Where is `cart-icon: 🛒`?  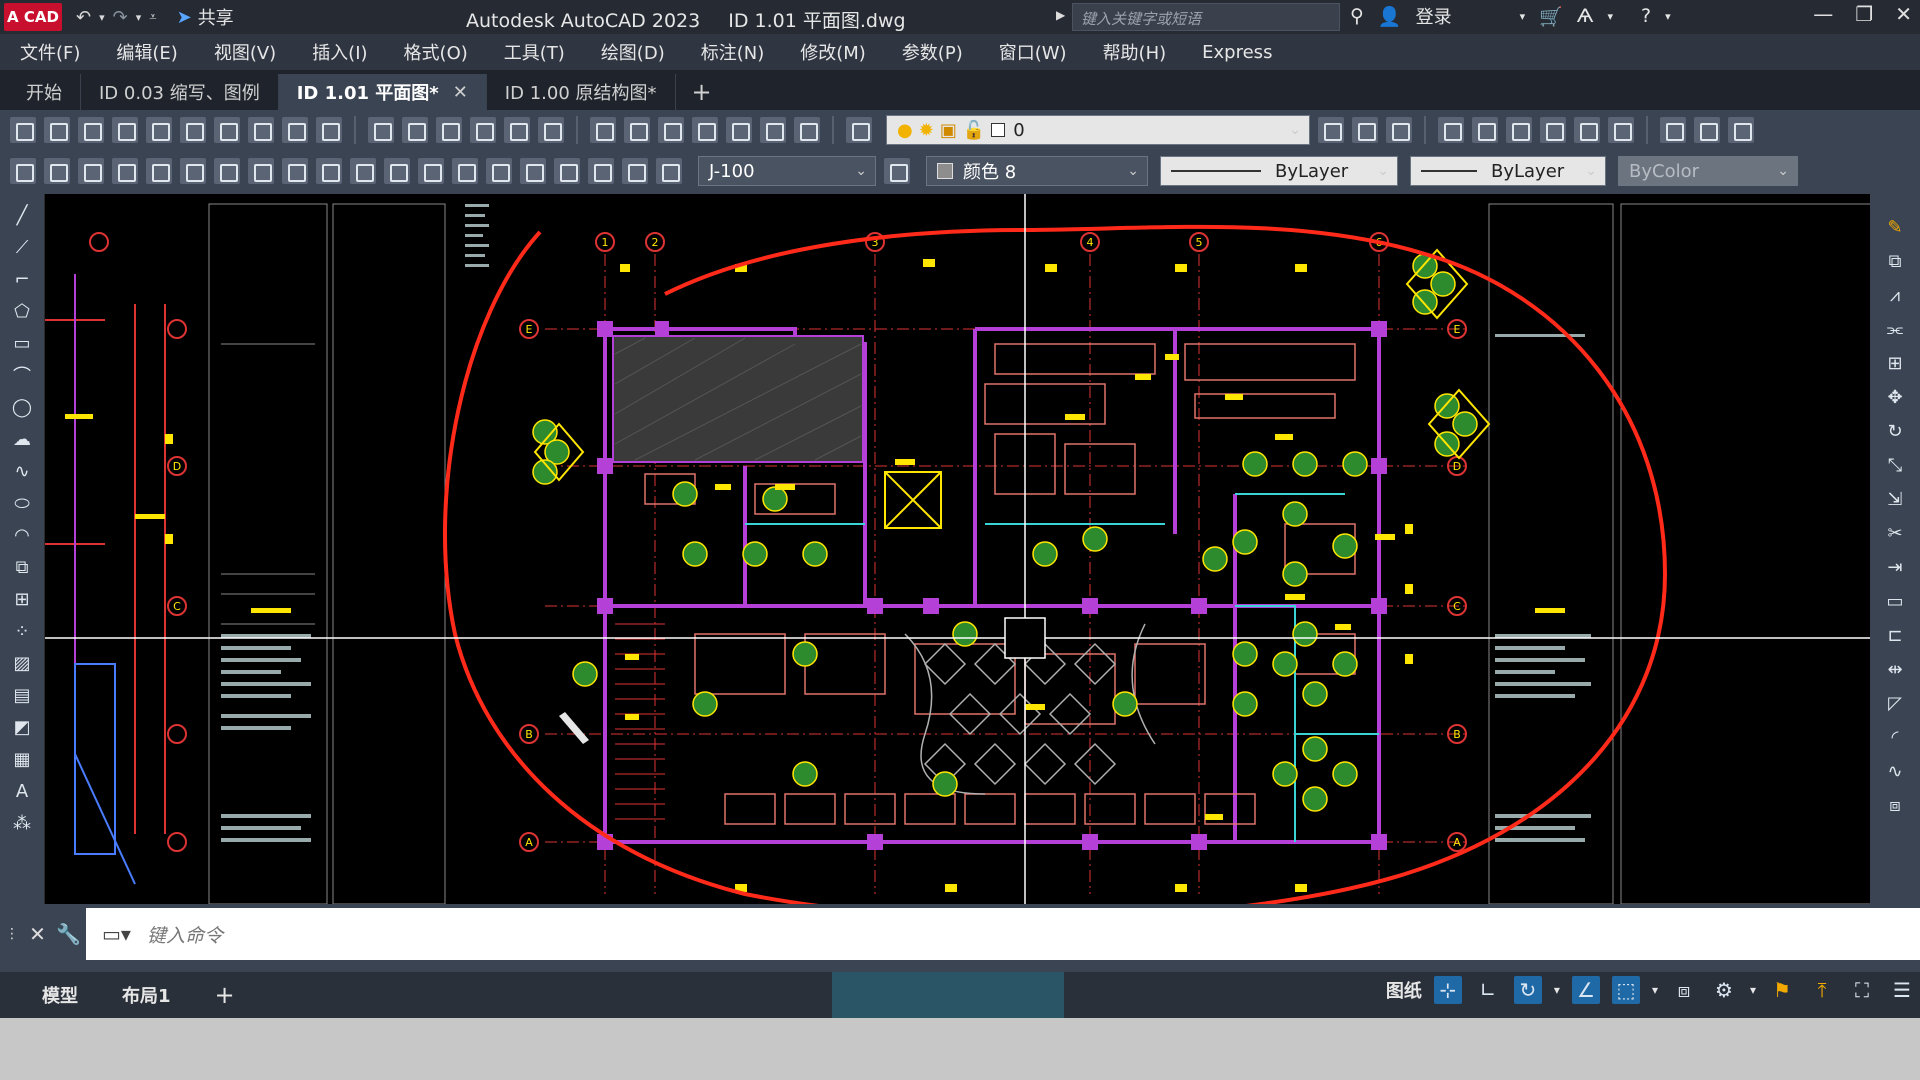
cart-icon: 🛒 is located at coordinates (1551, 16).